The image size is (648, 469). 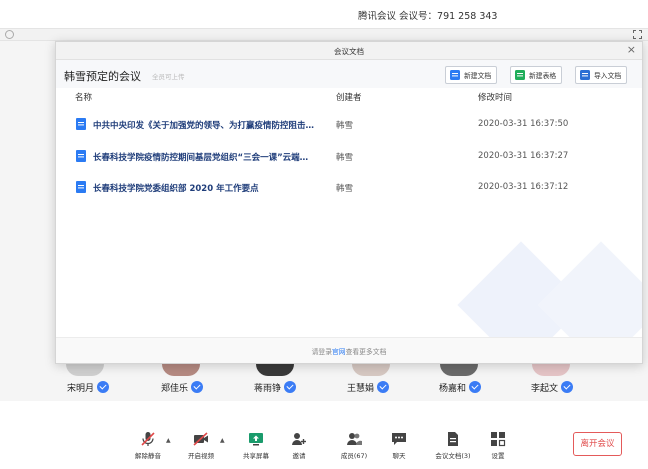 I want to click on meeting-name: 韩雪预定的会议, so click(x=102, y=76).